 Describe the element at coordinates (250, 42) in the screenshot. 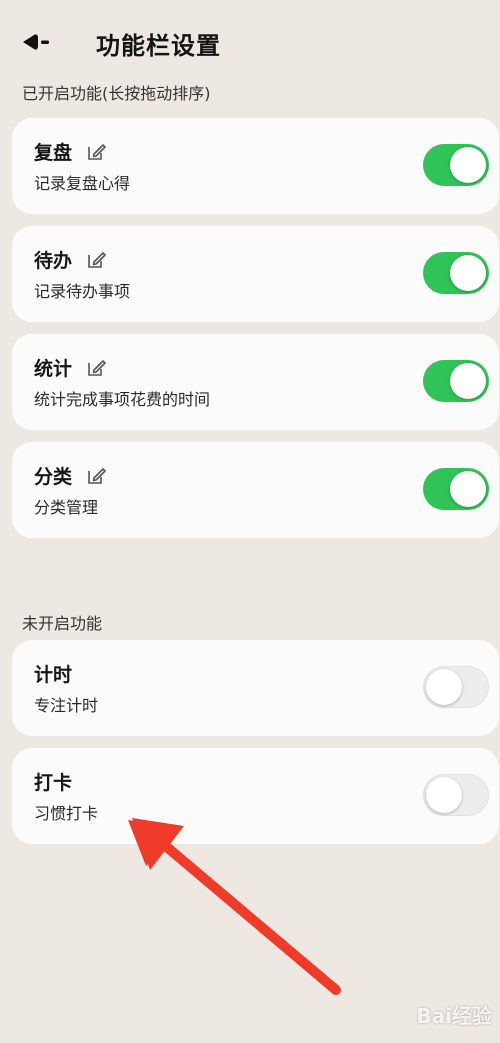

I see `header-bar: 功能栏设置` at that location.